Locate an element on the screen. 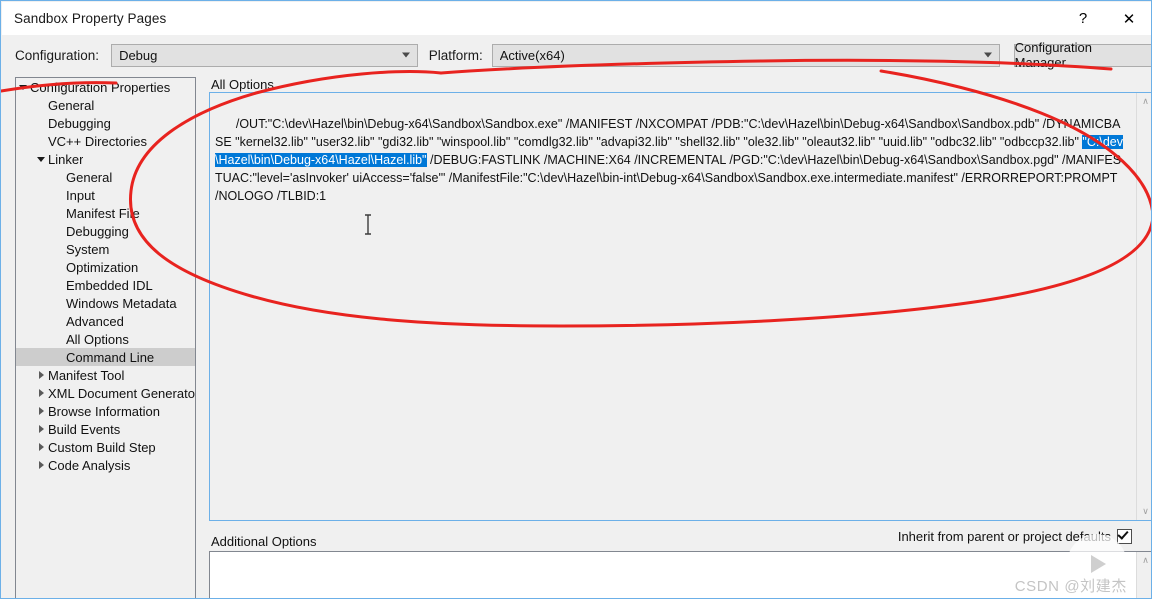  tree-item-linker: Linker is located at coordinates (105, 159).